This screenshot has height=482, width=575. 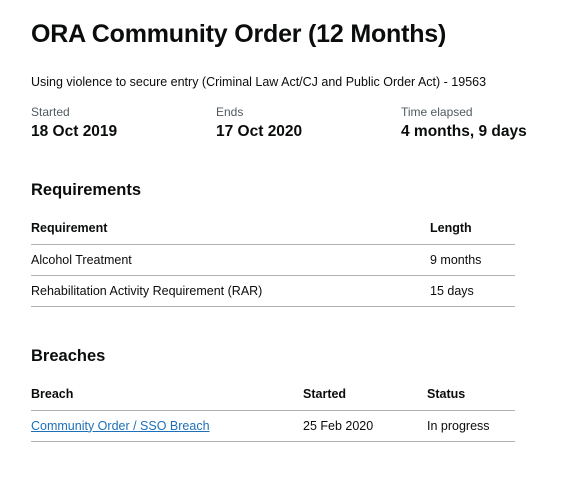 What do you see at coordinates (239, 34) in the screenshot?
I see `page-title: ORA Community Order (12 Months)` at bounding box center [239, 34].